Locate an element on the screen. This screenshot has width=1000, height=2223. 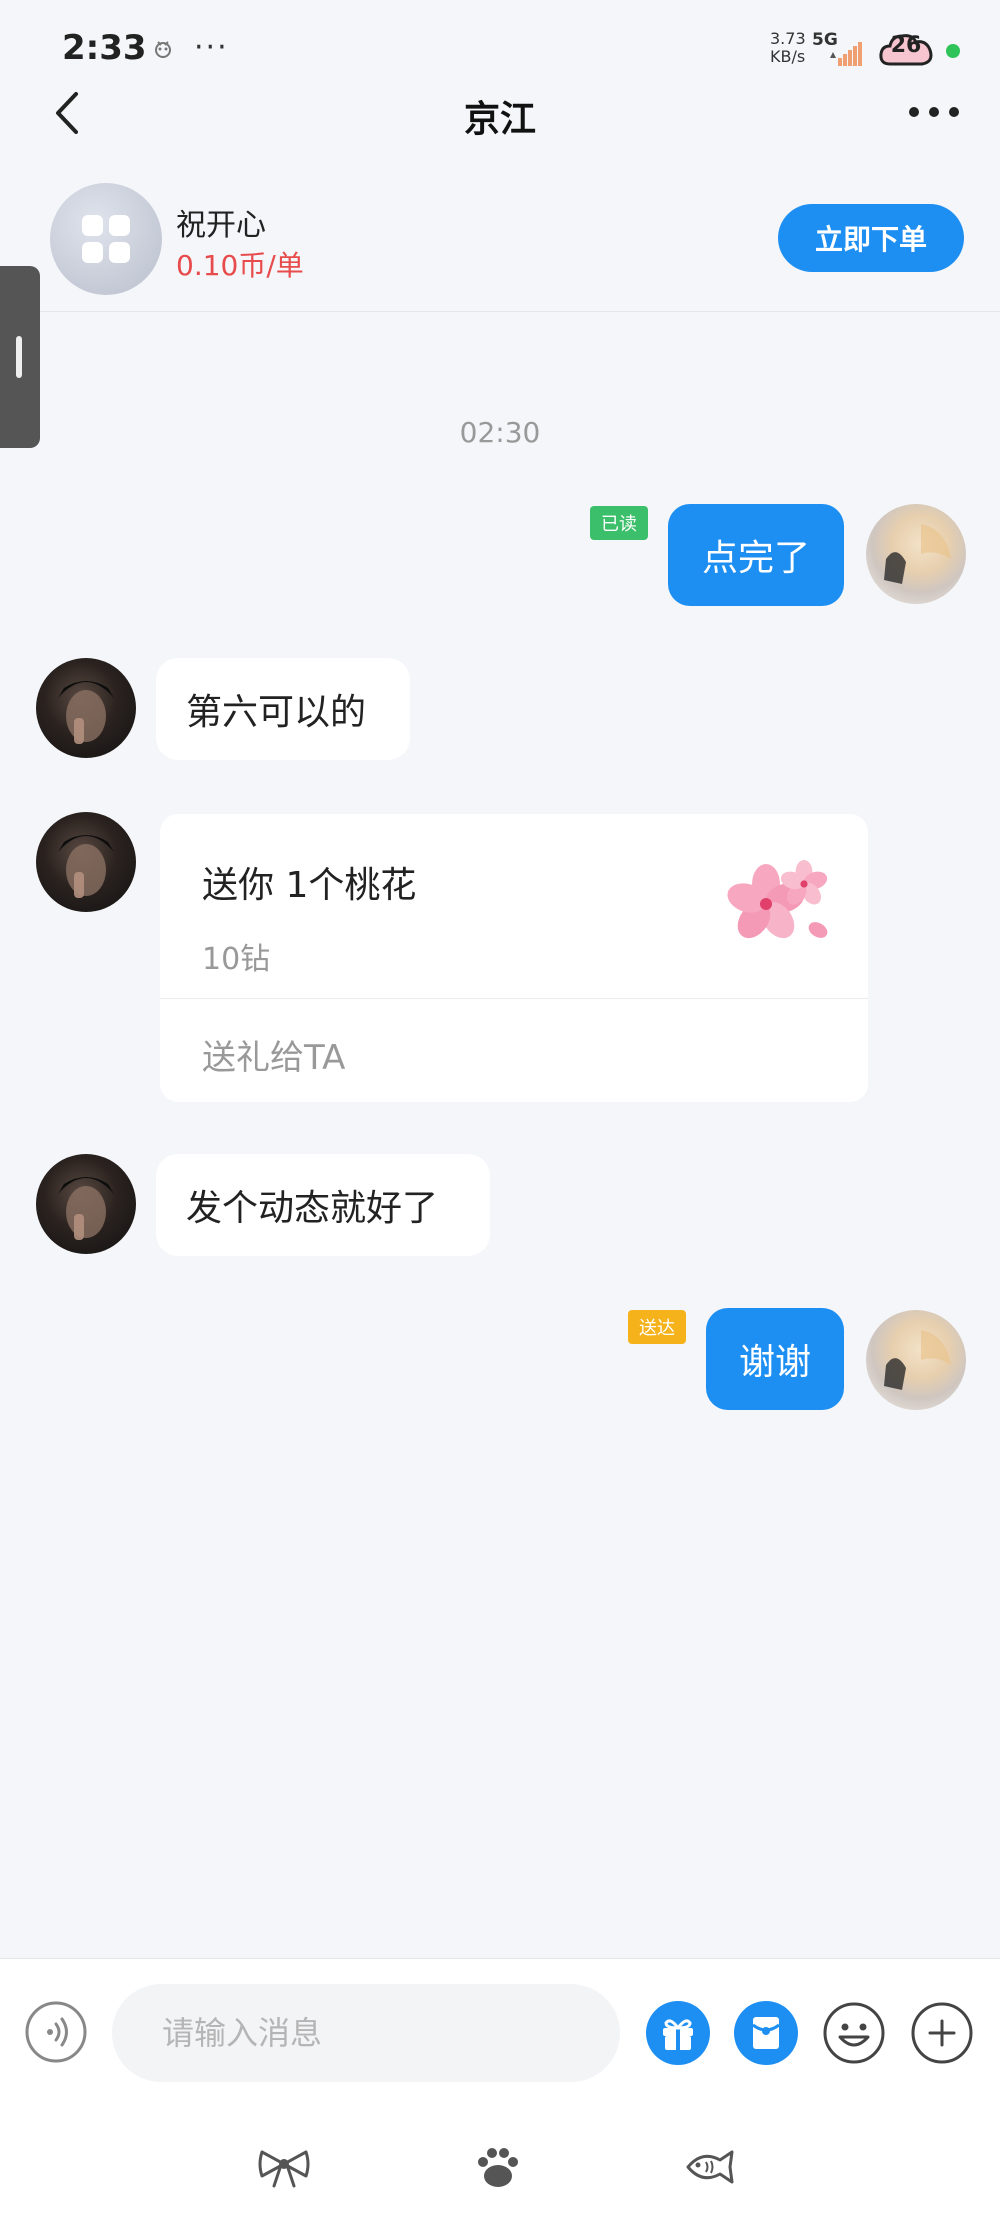
service-name: 祝开心 is located at coordinates (221, 225).